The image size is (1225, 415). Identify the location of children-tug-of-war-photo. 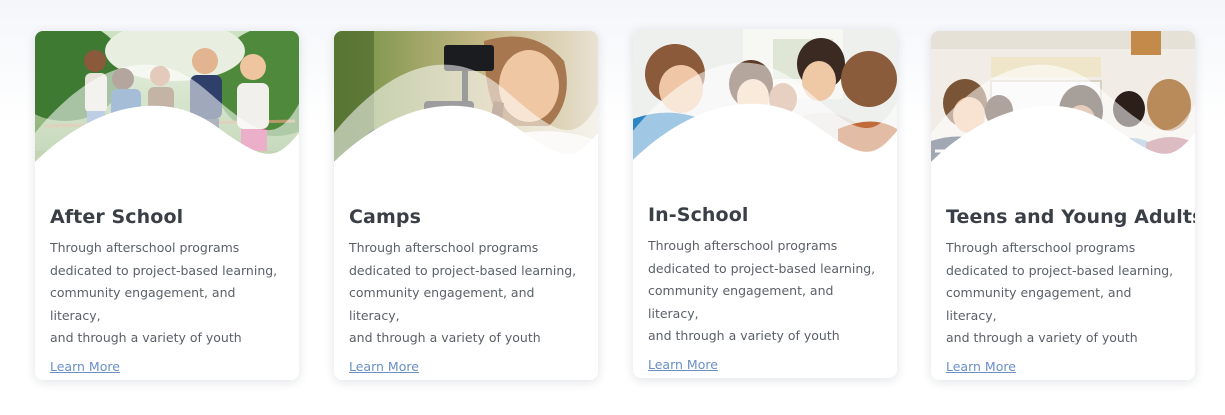
(167, 111).